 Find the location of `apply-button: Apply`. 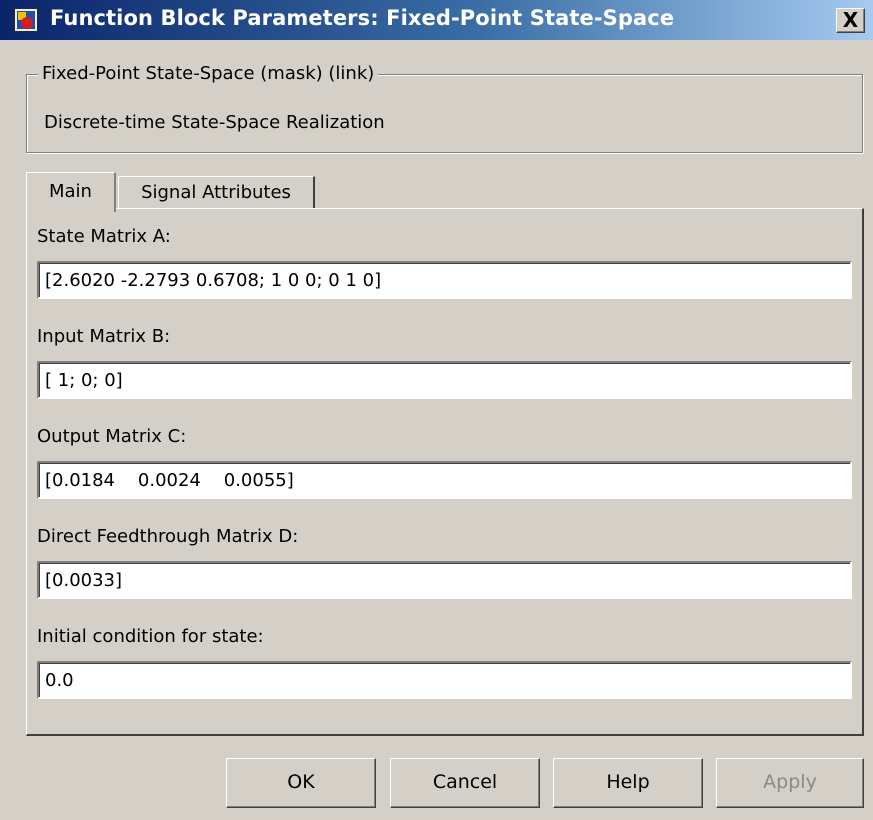

apply-button: Apply is located at coordinates (790, 783).